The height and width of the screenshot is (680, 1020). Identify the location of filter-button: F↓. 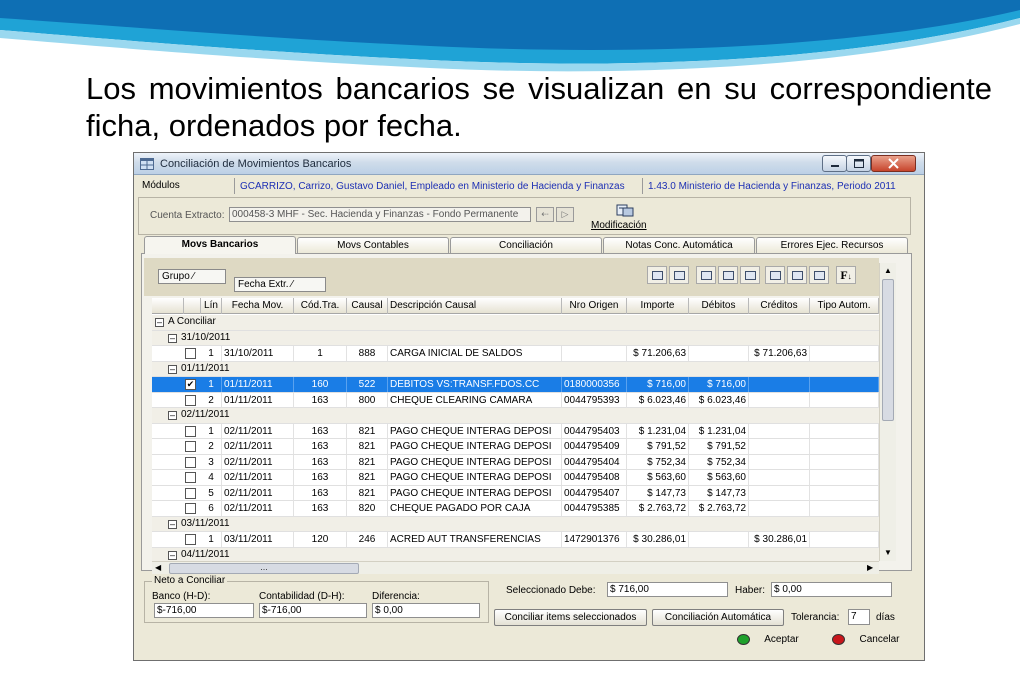
(846, 275).